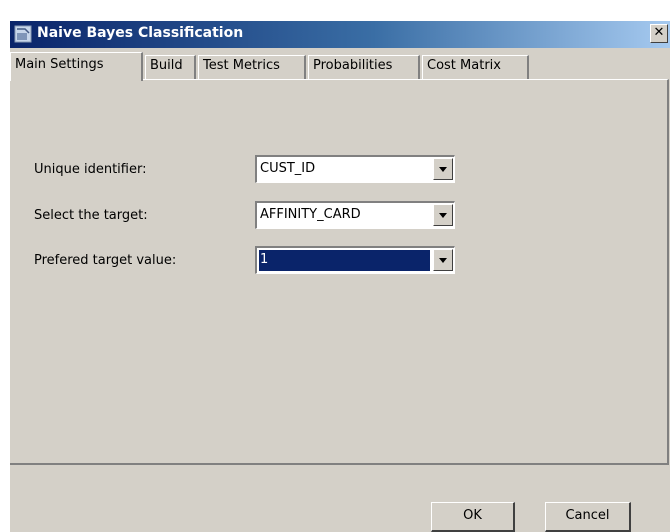  I want to click on target-dropdown-button, so click(443, 215).